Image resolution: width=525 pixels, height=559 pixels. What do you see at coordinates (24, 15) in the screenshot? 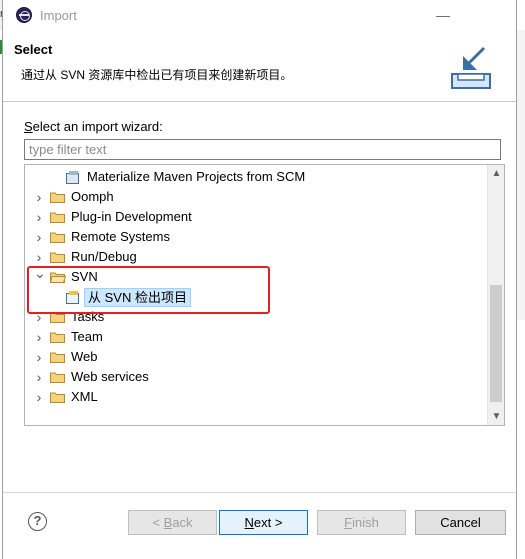
I see `eclipse-app-icon` at bounding box center [24, 15].